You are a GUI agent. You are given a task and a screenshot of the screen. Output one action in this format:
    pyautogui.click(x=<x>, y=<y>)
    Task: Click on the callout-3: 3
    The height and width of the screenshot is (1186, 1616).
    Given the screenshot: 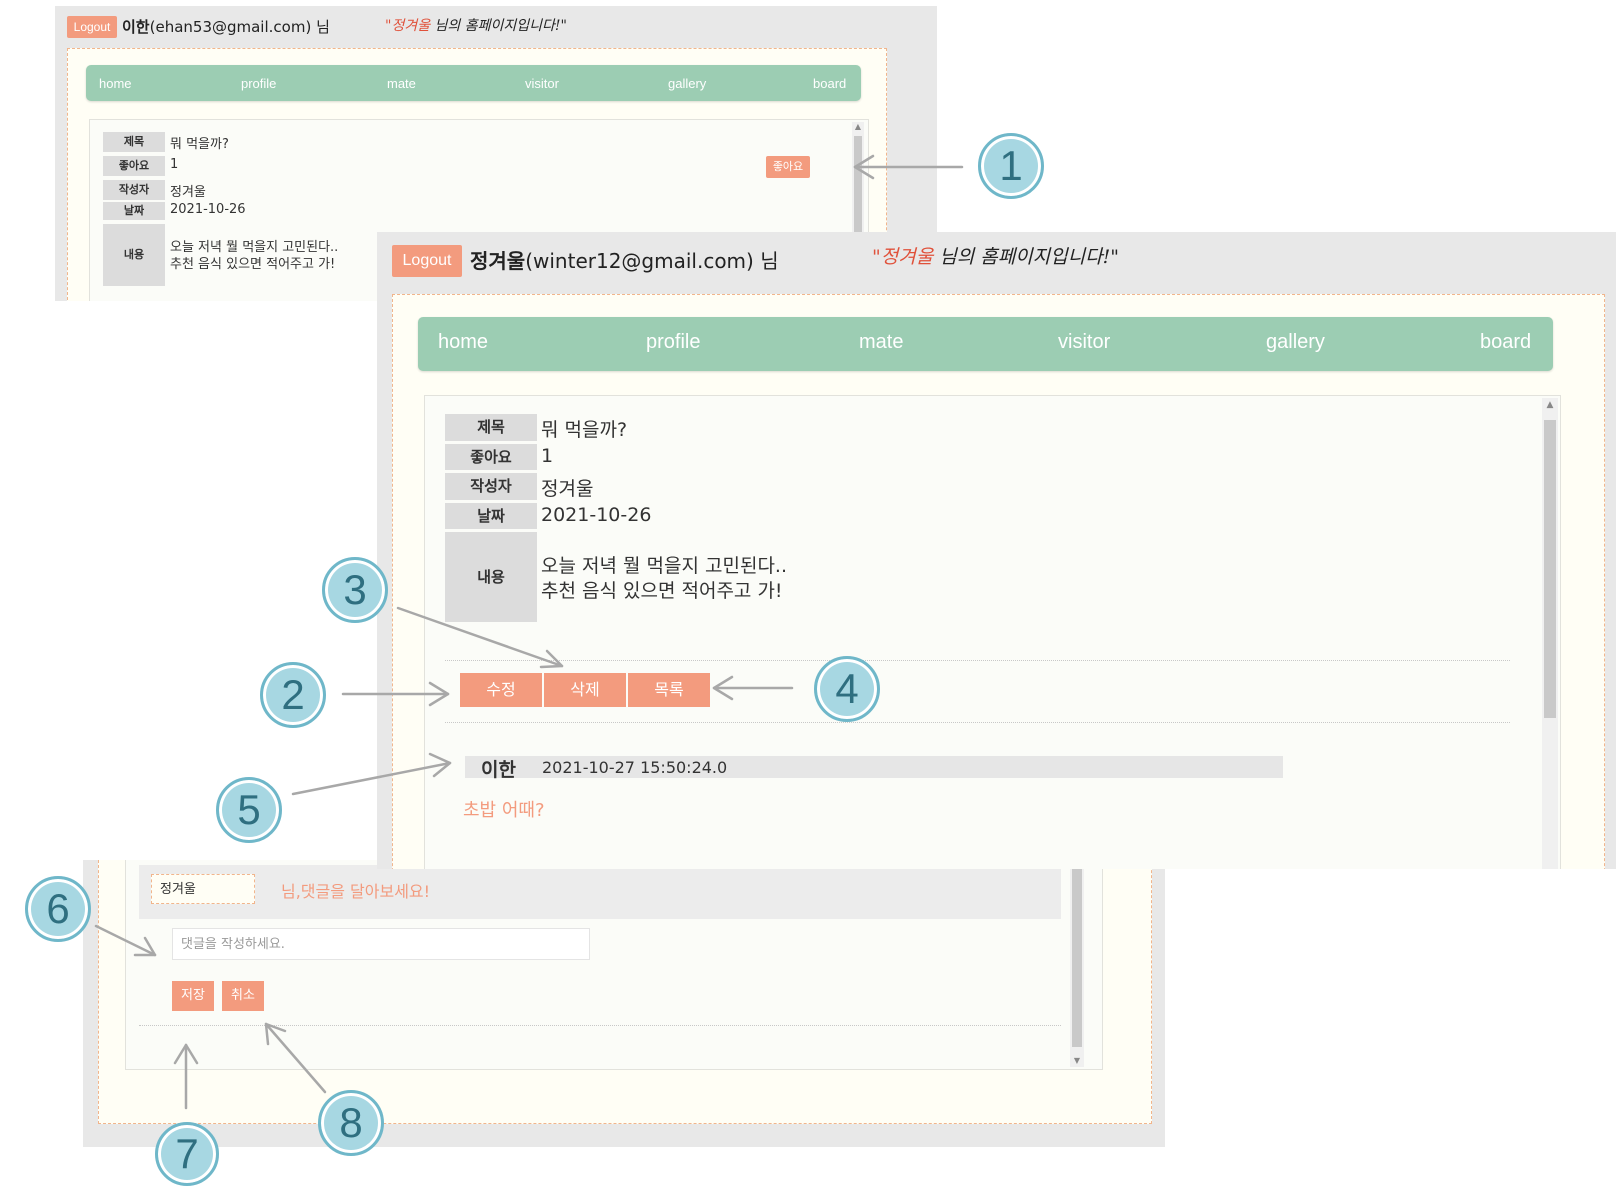 What is the action you would take?
    pyautogui.click(x=355, y=590)
    